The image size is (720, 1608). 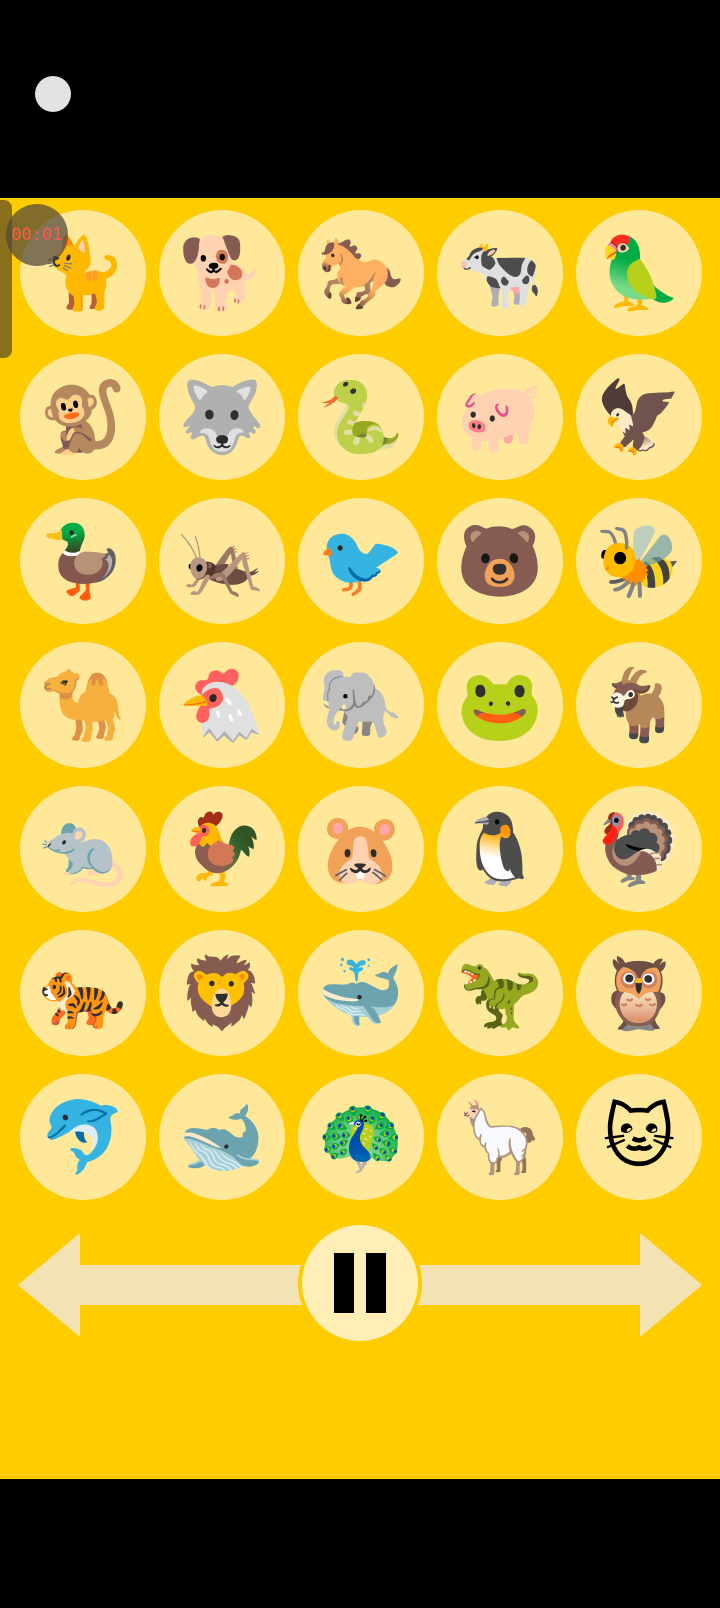 I want to click on chicken-icon: 🐔, so click(x=222, y=705).